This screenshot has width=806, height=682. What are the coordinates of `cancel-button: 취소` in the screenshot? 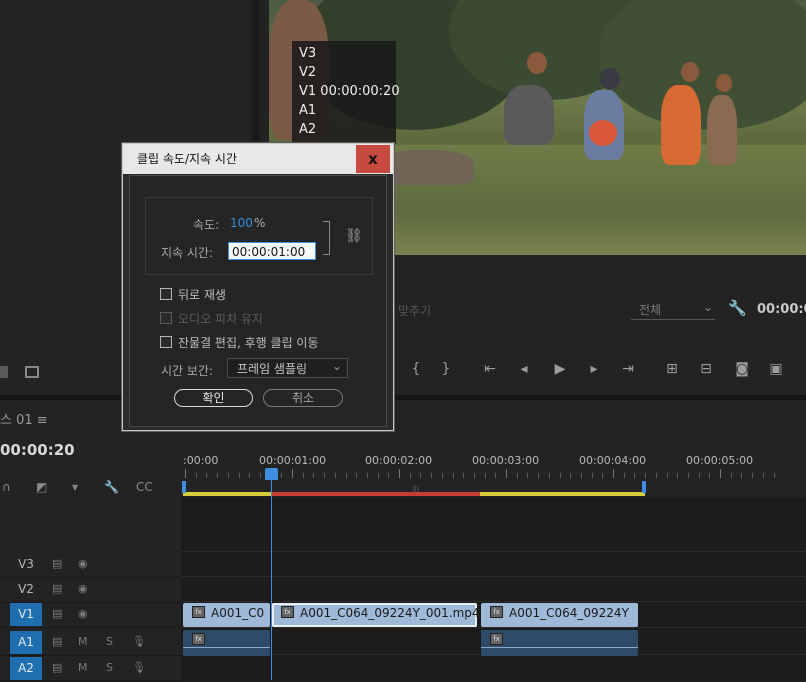 It's located at (303, 398).